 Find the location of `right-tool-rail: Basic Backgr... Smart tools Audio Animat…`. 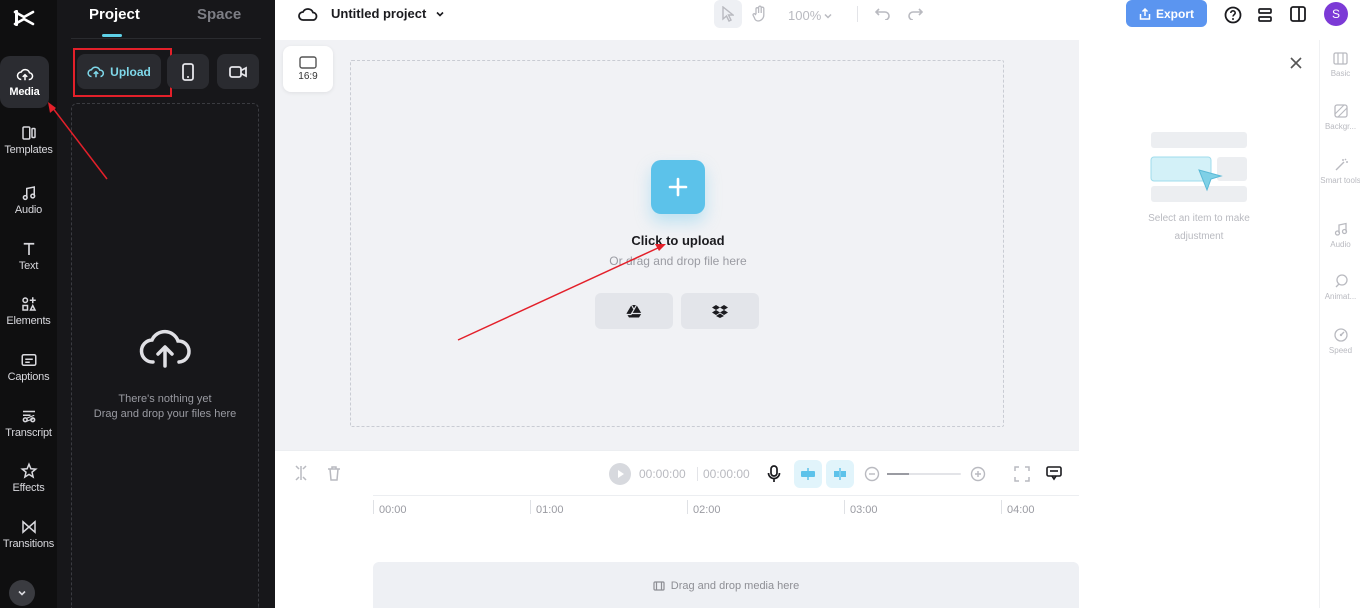

right-tool-rail: Basic Backgr... Smart tools Audio Animat… is located at coordinates (1339, 324).